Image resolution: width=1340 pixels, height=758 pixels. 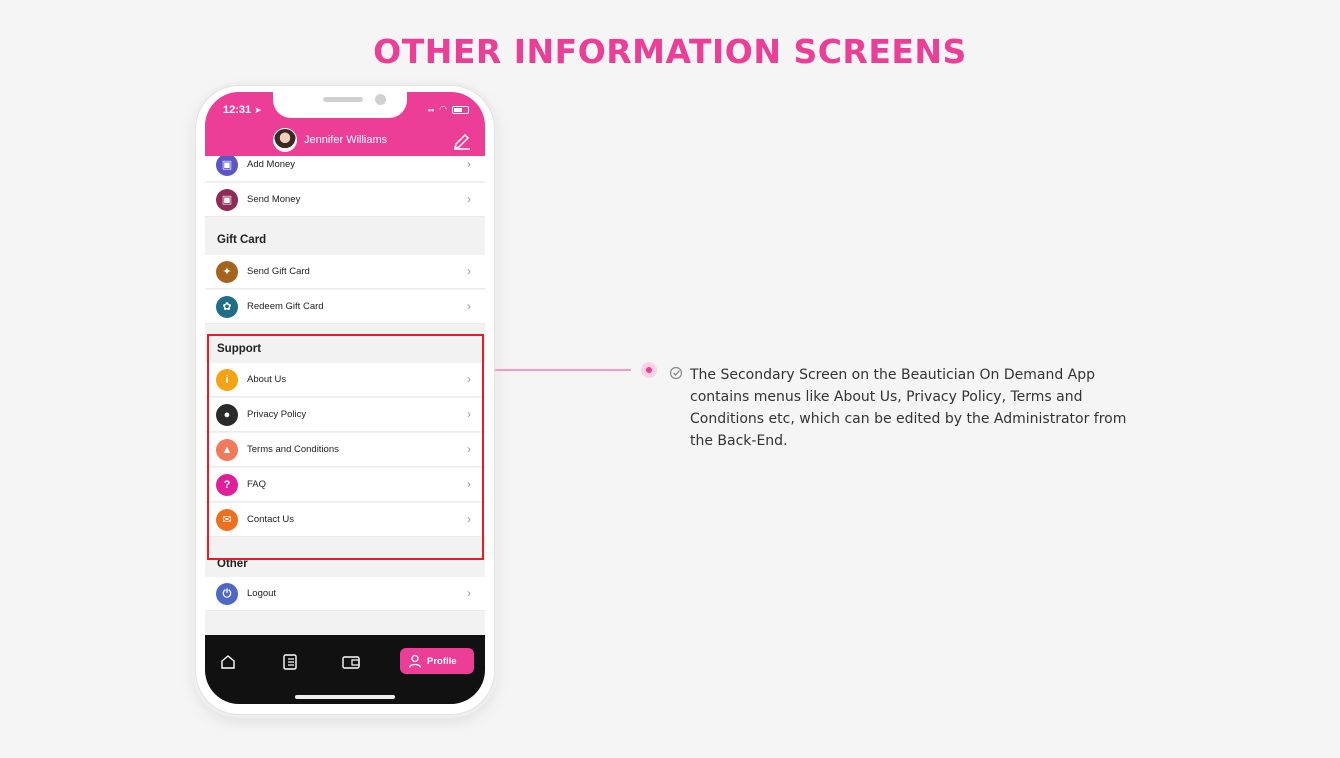 I want to click on check-circle-icon, so click(x=676, y=373).